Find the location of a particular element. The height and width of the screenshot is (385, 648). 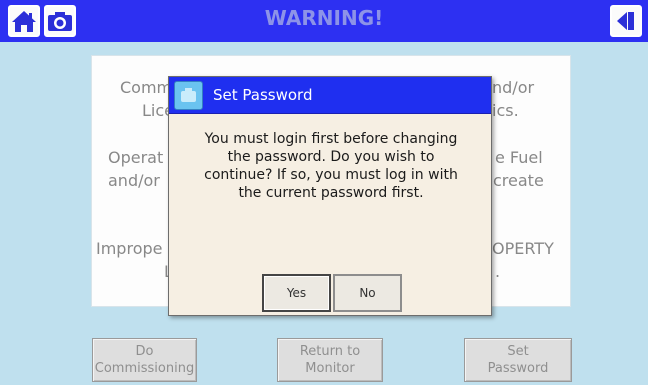

back-arrow-icon is located at coordinates (625, 21).